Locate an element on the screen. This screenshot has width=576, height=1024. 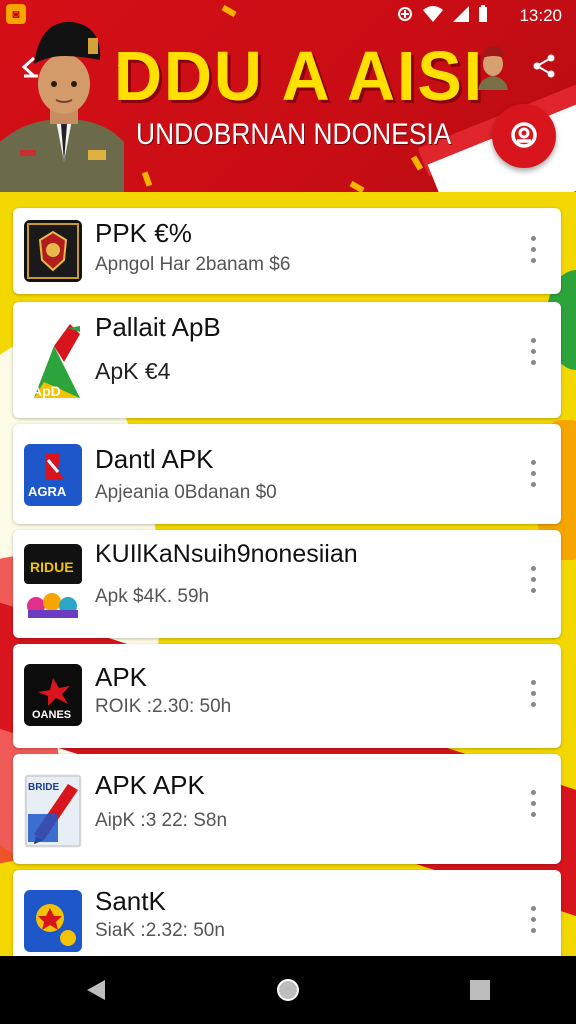
wifi-icon is located at coordinates (433, 16).